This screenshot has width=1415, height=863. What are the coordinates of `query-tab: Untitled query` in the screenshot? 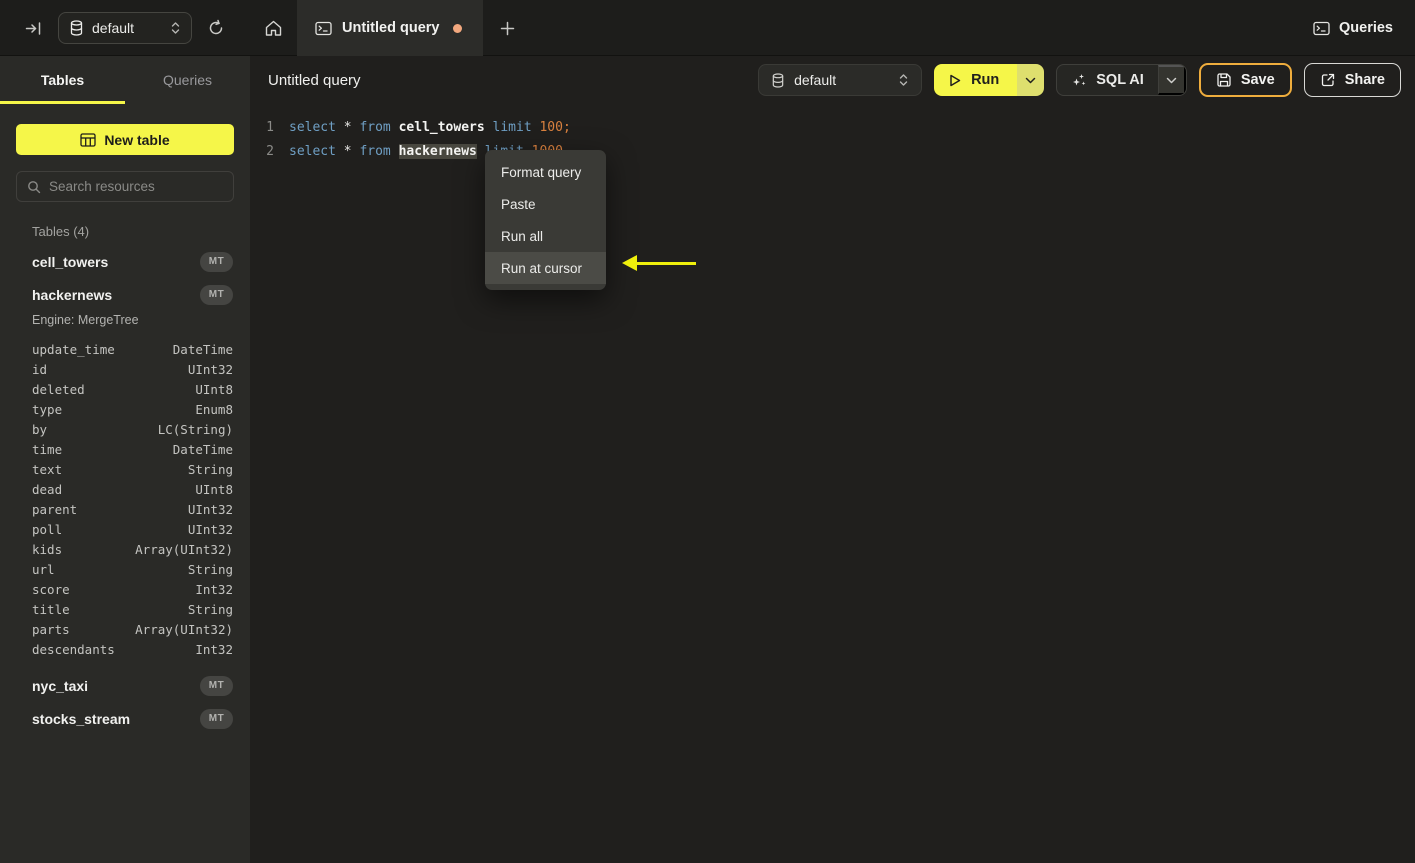 It's located at (390, 28).